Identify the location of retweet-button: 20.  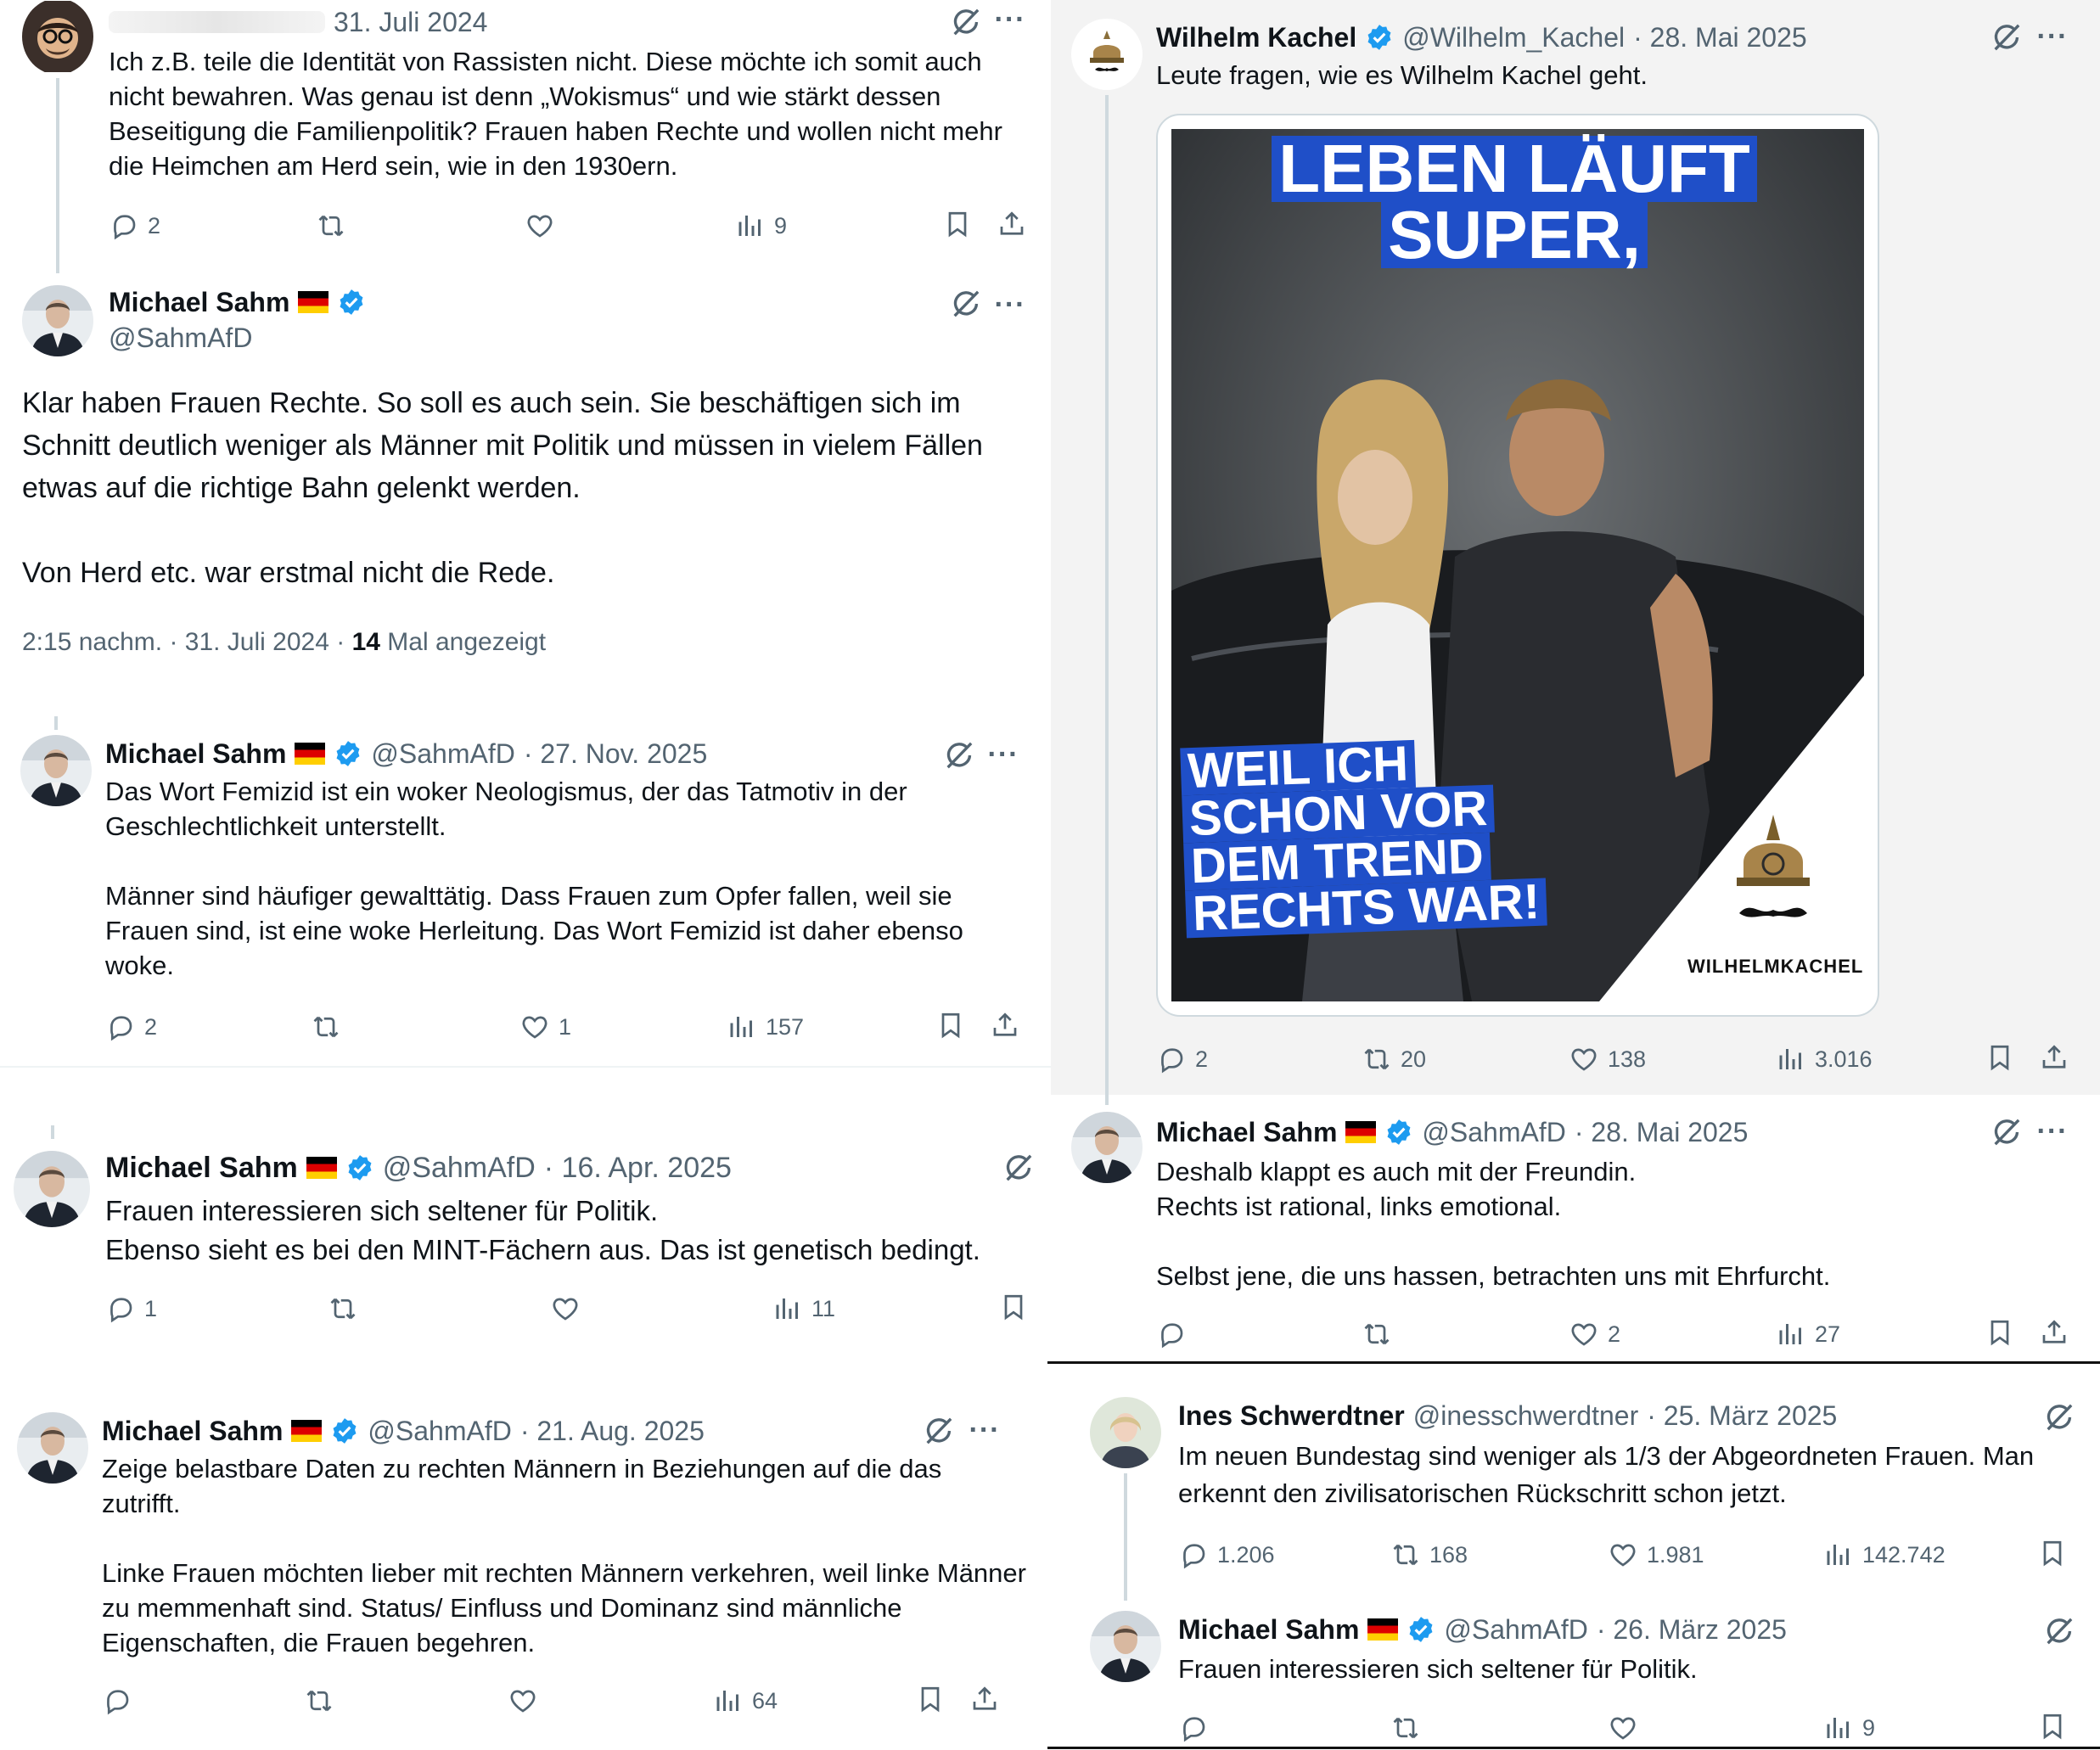
(1394, 1059).